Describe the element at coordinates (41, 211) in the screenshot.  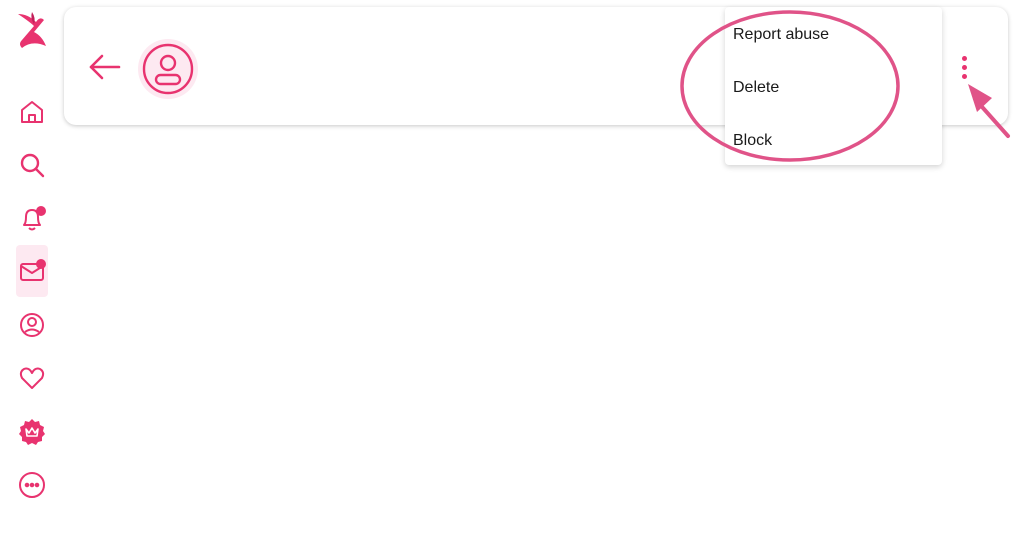
I see `notification-badge` at that location.